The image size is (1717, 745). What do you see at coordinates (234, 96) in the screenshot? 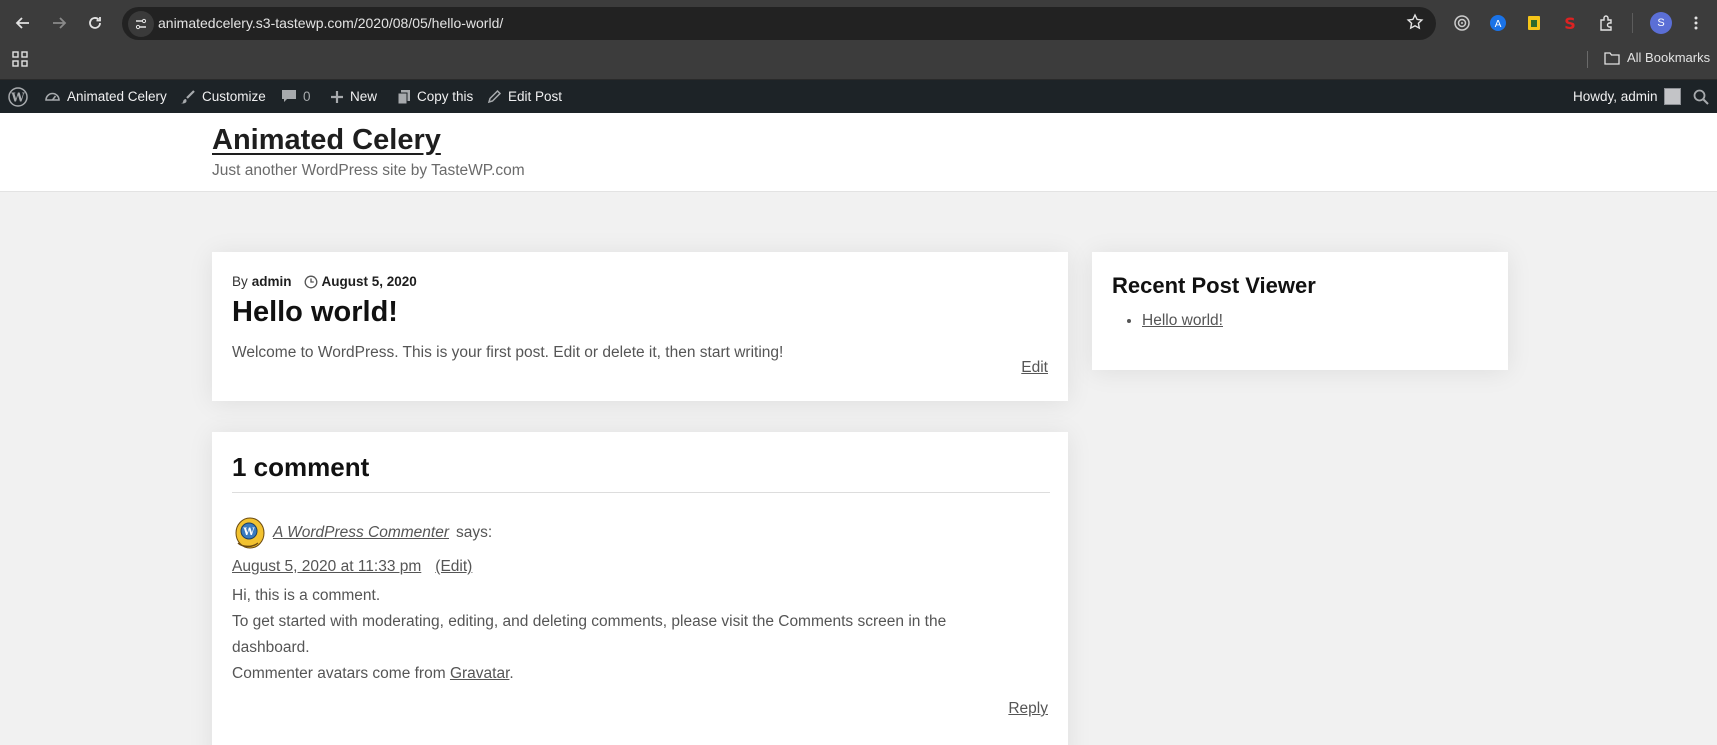
I see `customize-label: Customize` at bounding box center [234, 96].